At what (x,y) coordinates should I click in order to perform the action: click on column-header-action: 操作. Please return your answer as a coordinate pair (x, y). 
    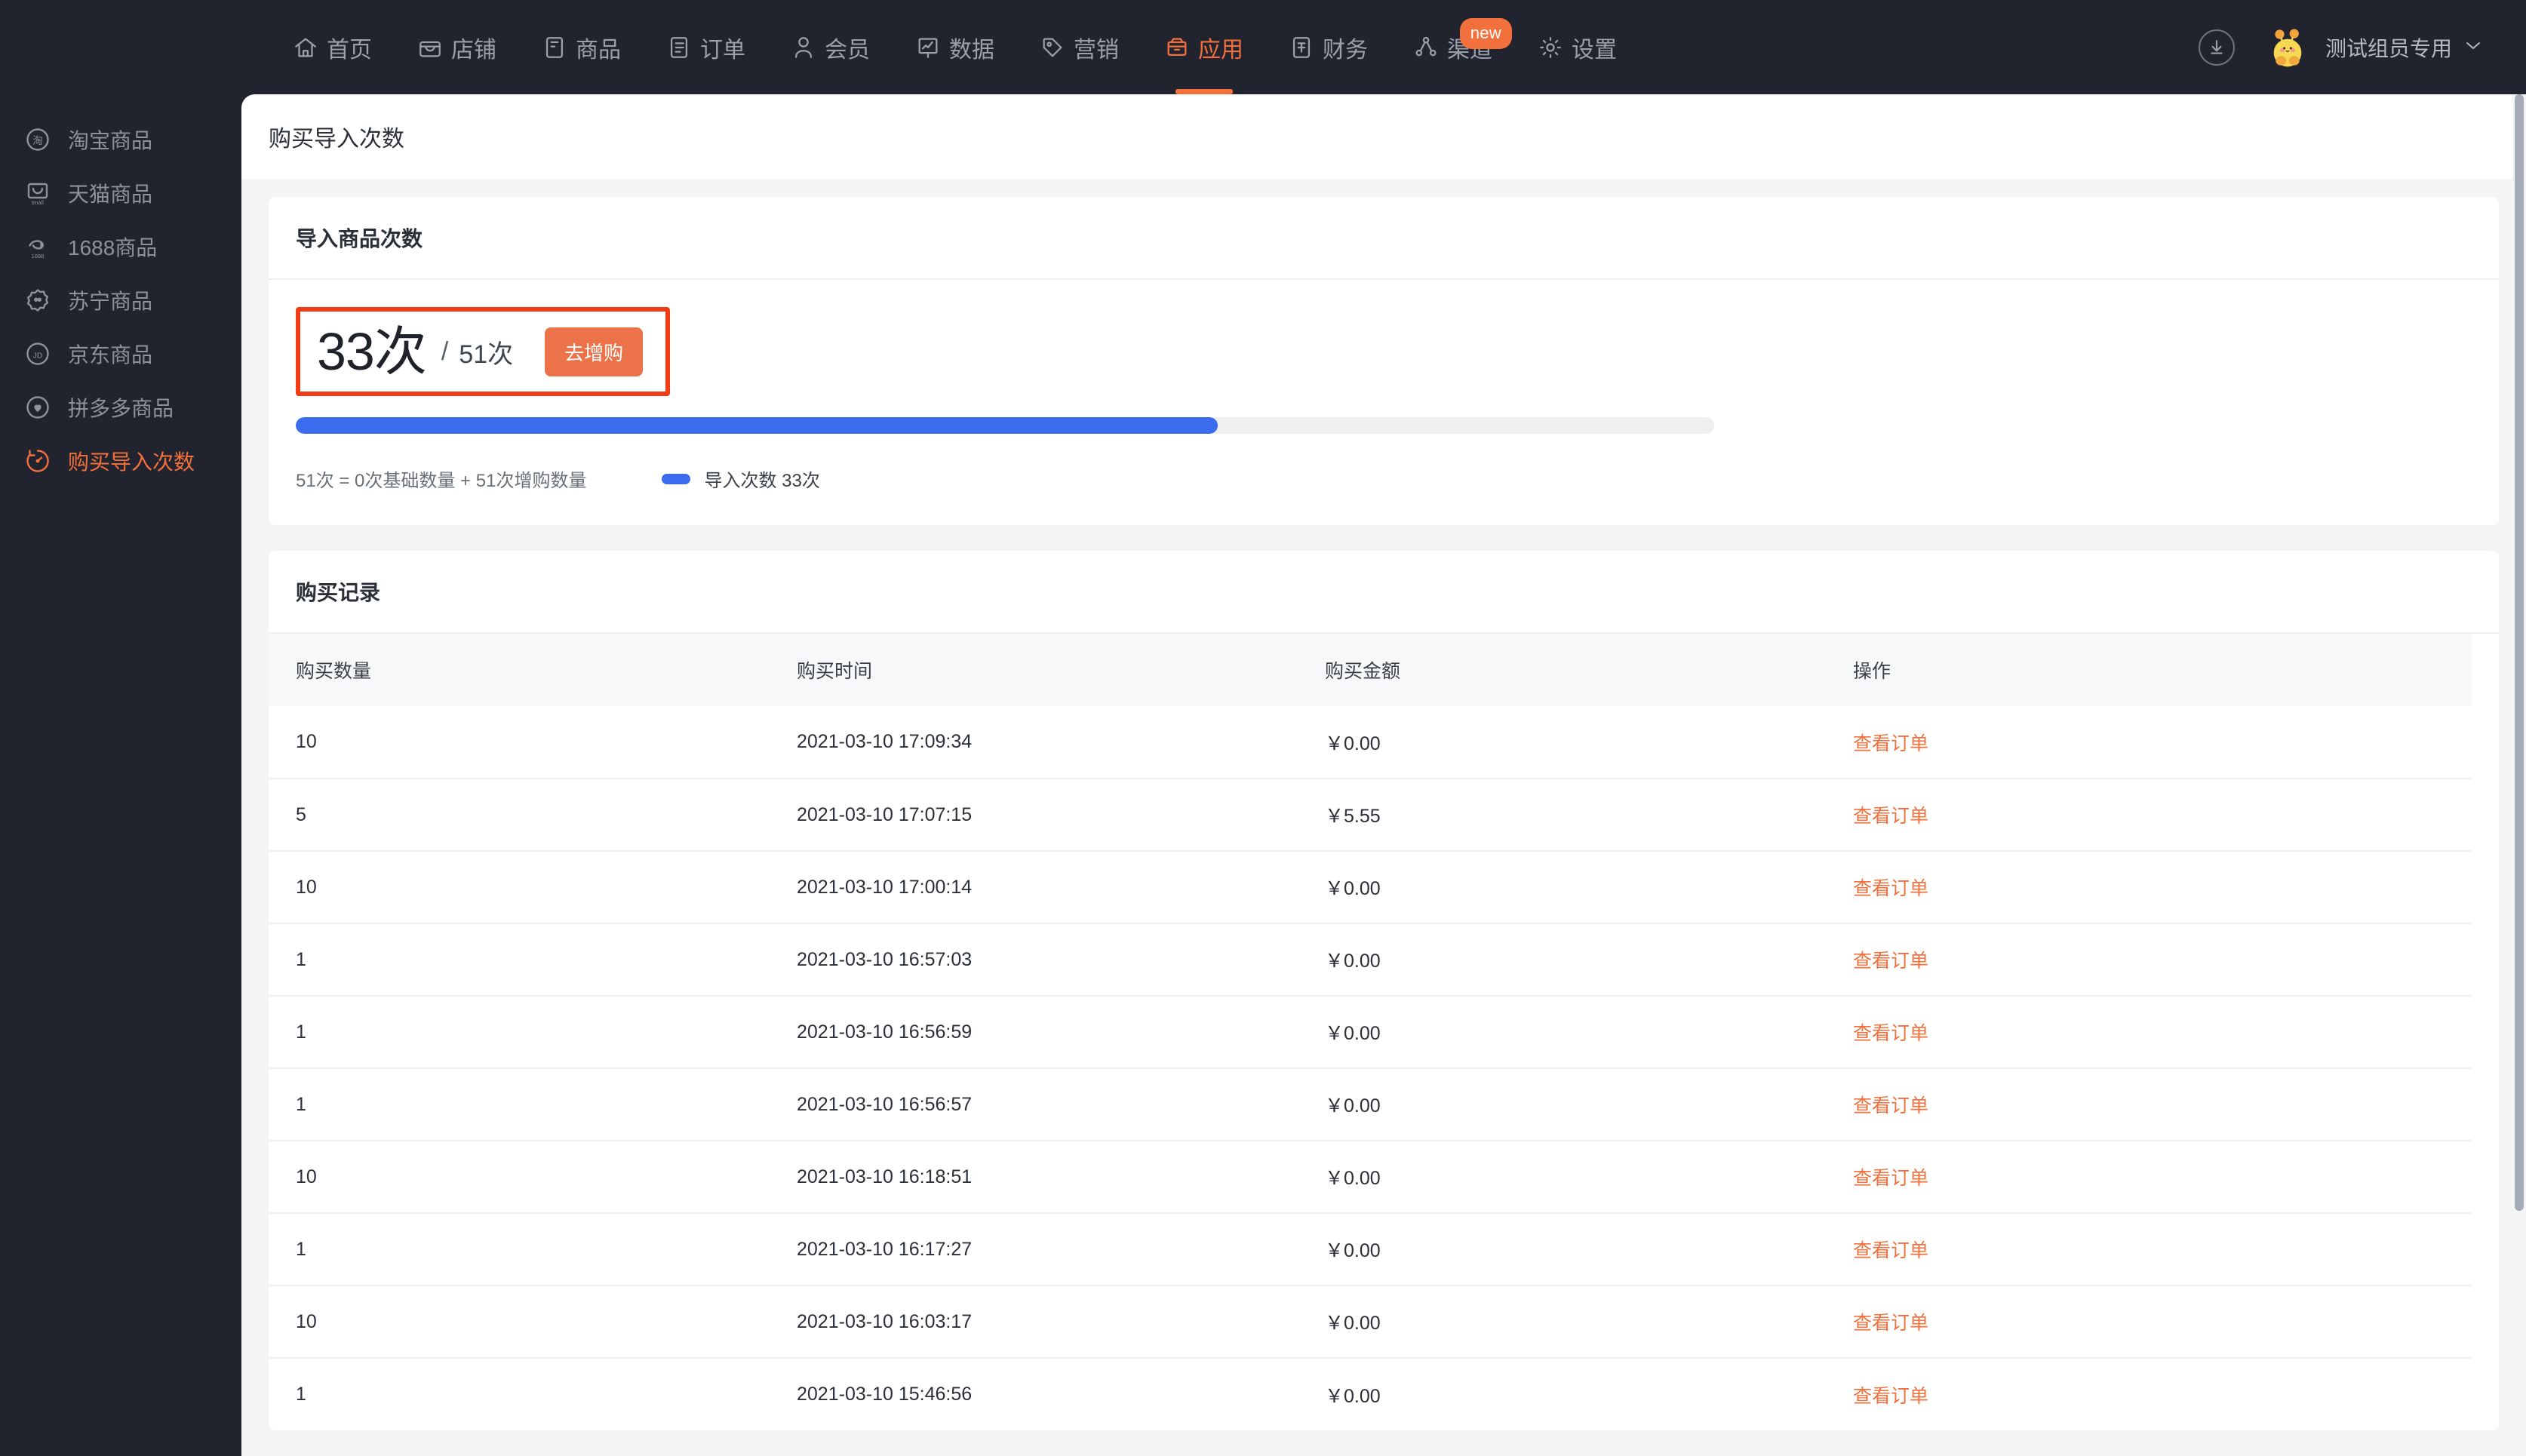
    Looking at the image, I should click on (2162, 670).